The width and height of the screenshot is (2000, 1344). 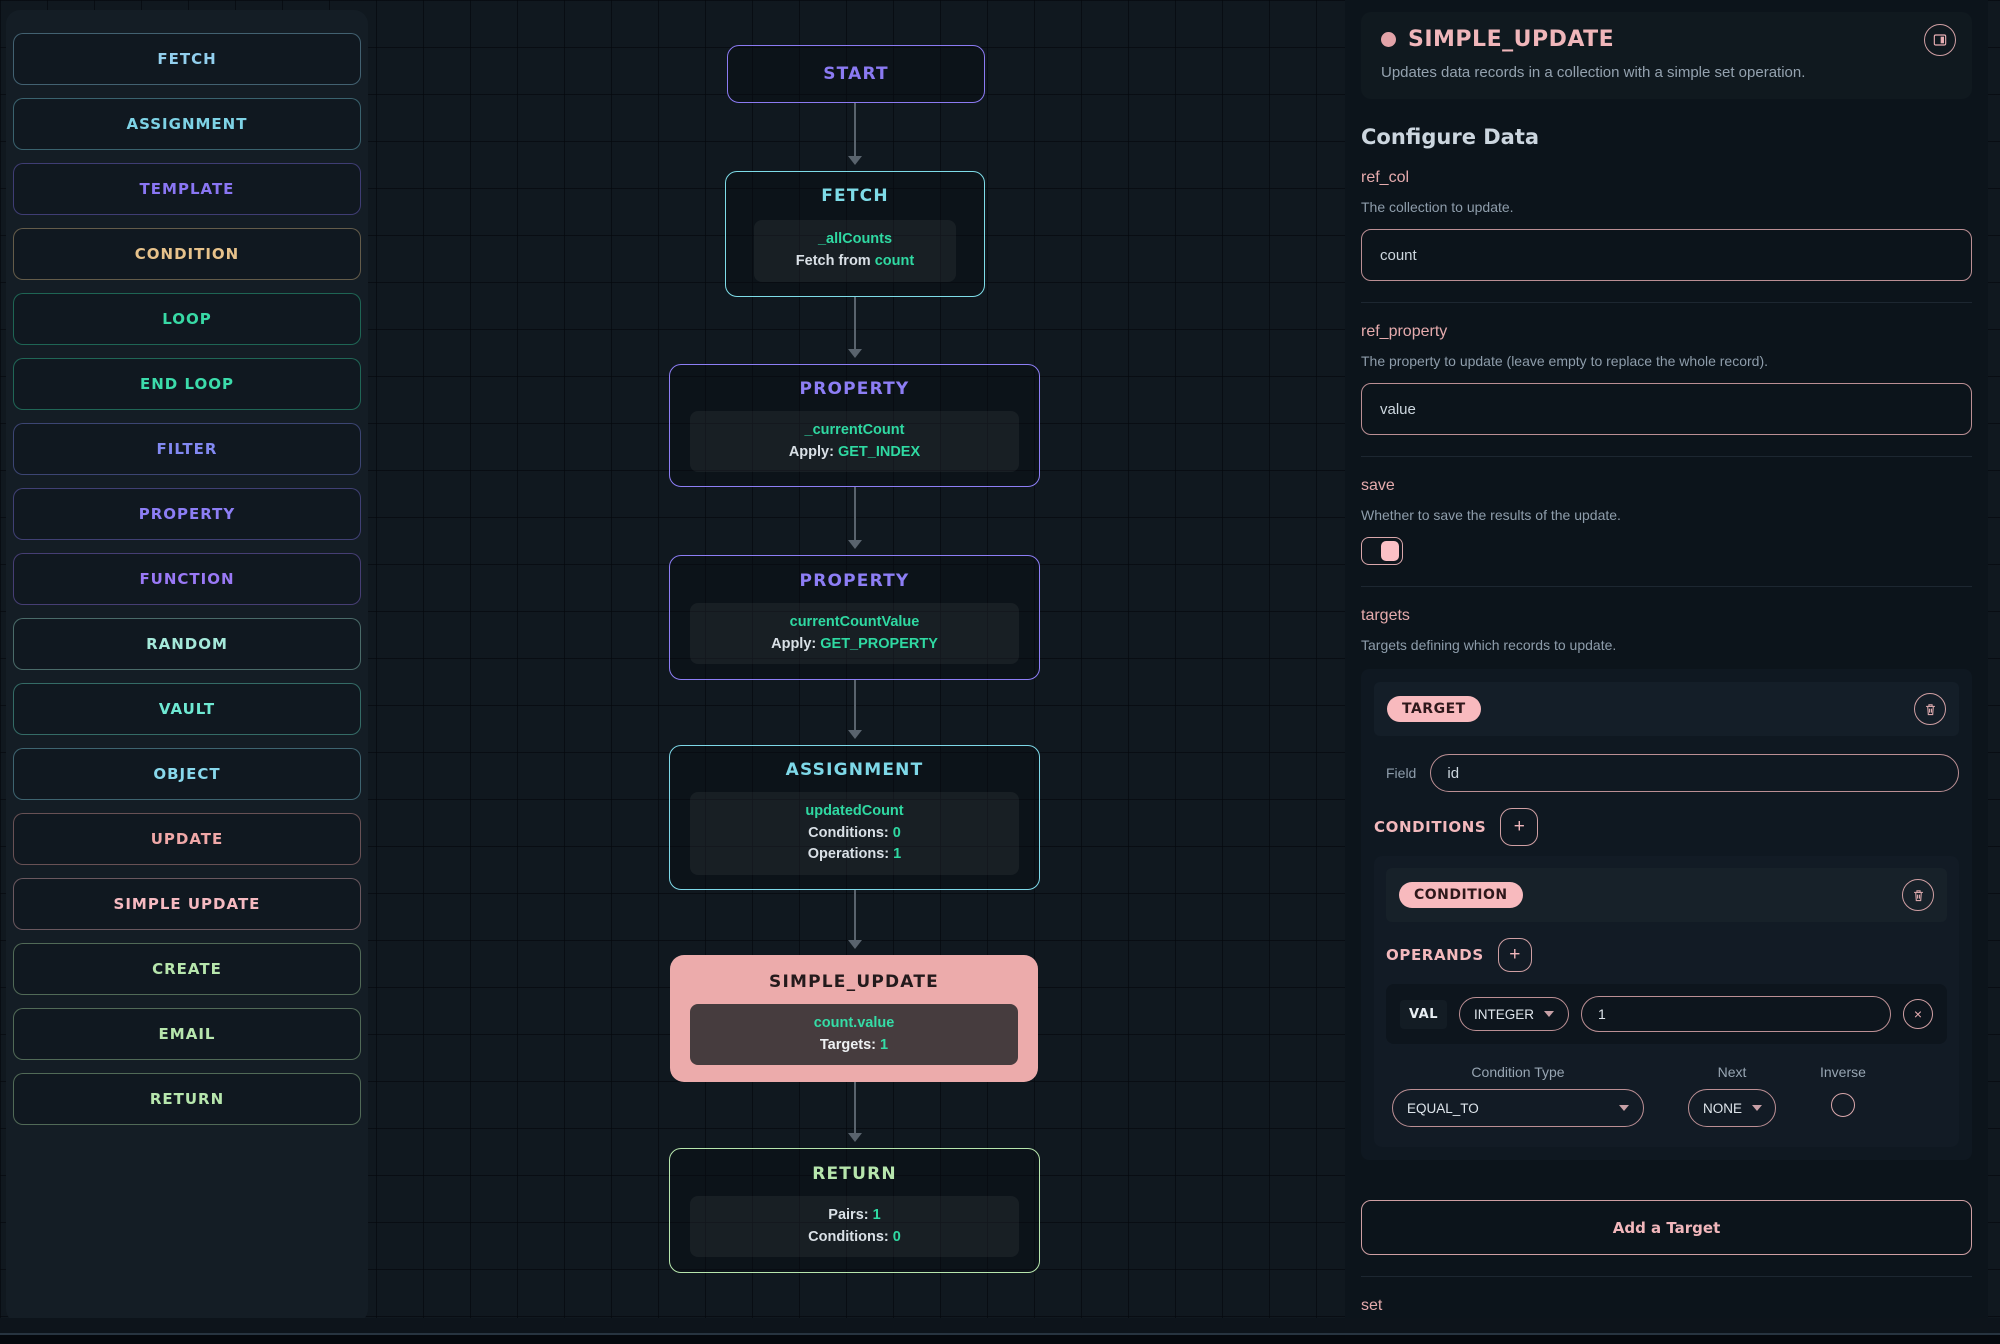 What do you see at coordinates (1430, 827) in the screenshot?
I see `conditions-label: CONDITIONS` at bounding box center [1430, 827].